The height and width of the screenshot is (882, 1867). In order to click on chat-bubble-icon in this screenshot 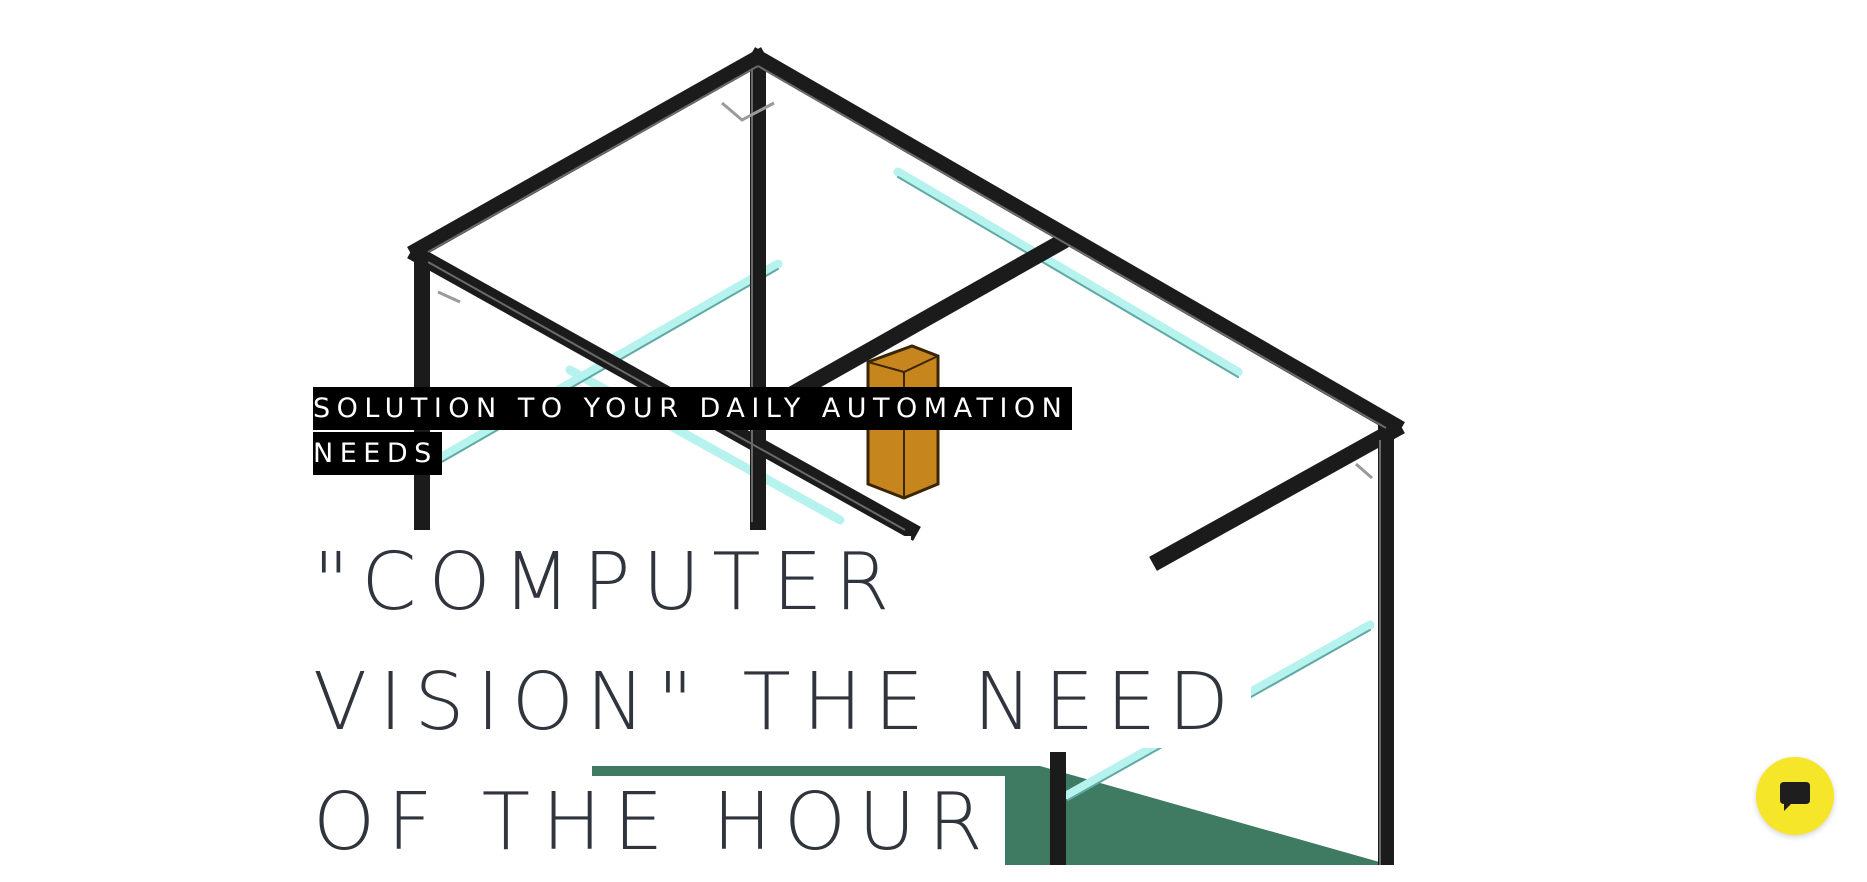, I will do `click(1795, 796)`.